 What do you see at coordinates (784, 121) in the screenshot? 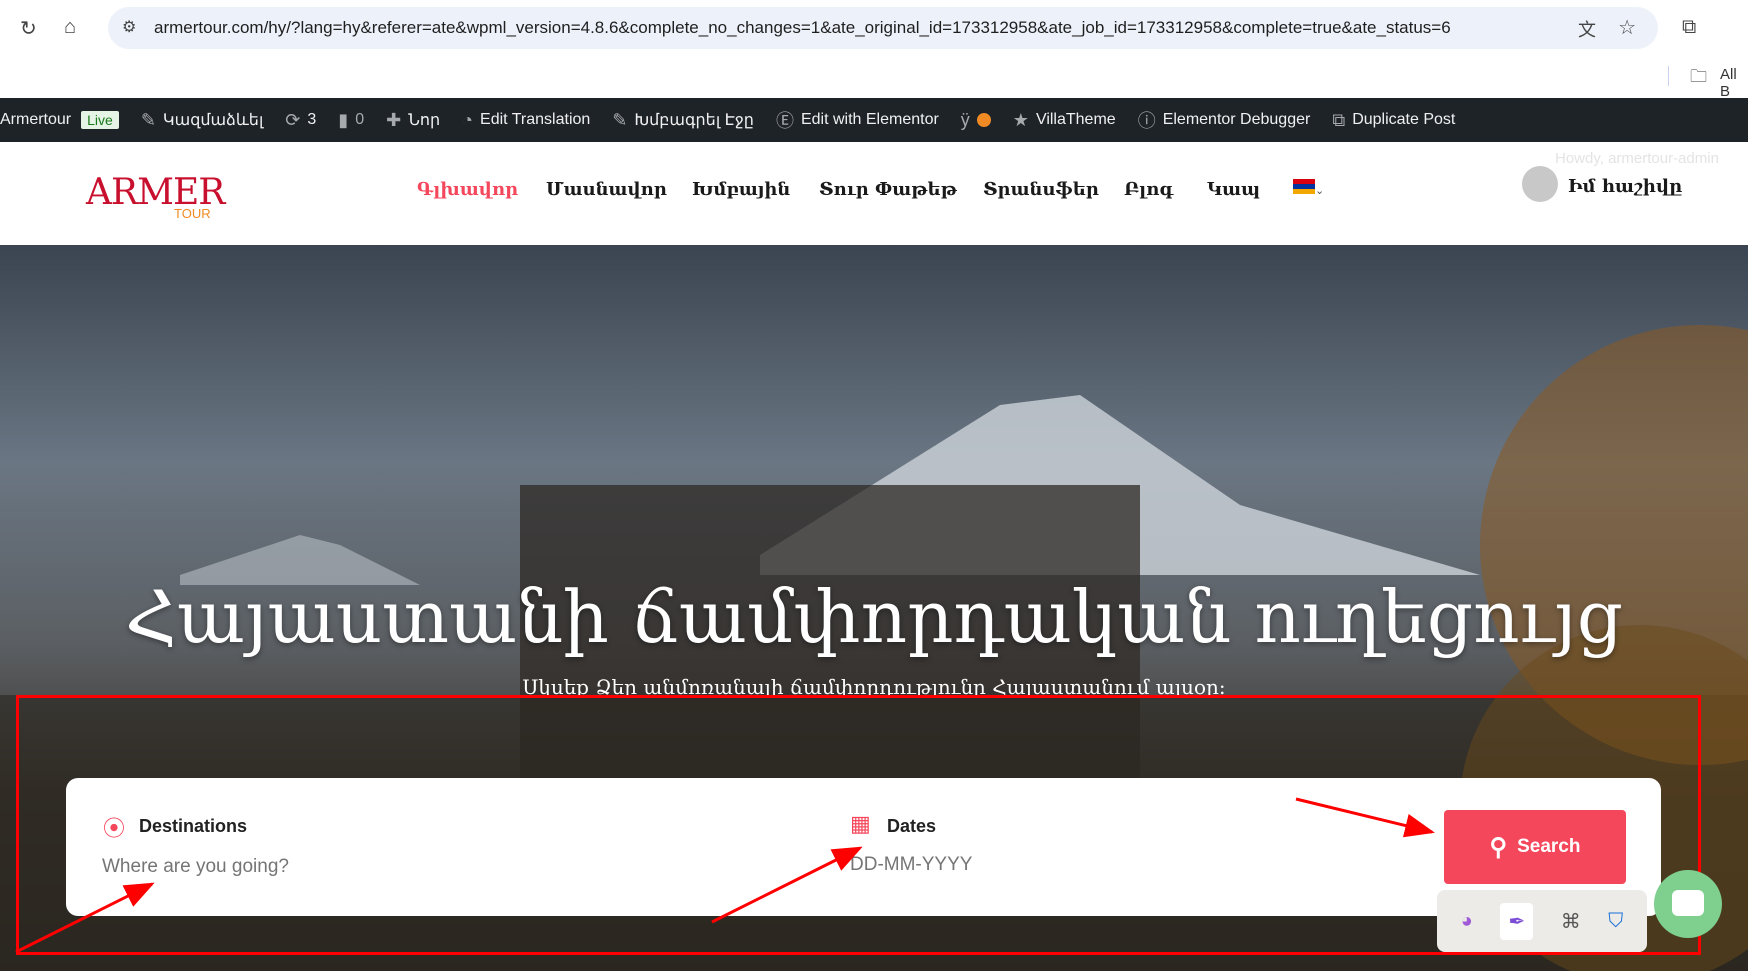
I see `elementor-icon: Ⓔ` at bounding box center [784, 121].